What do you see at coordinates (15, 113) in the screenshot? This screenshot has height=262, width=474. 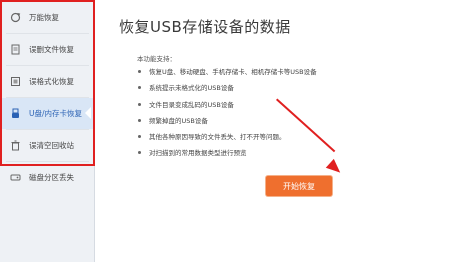 I see `usb-icon` at bounding box center [15, 113].